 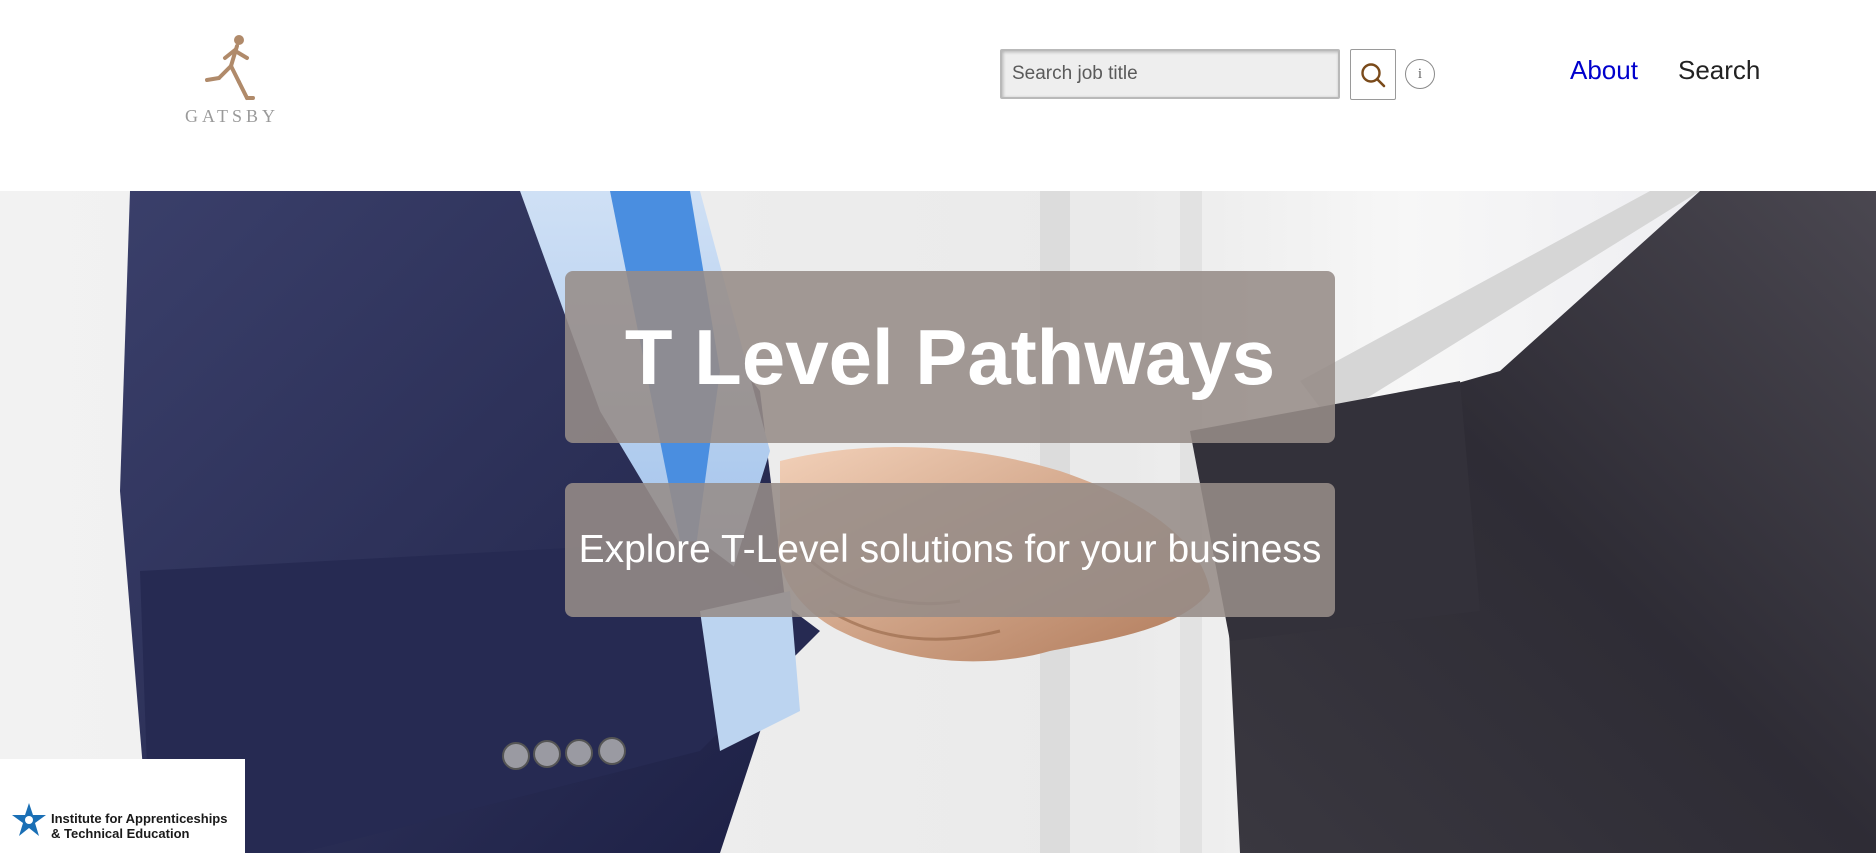 I want to click on ifate-line2: & Technical Education, so click(x=120, y=833).